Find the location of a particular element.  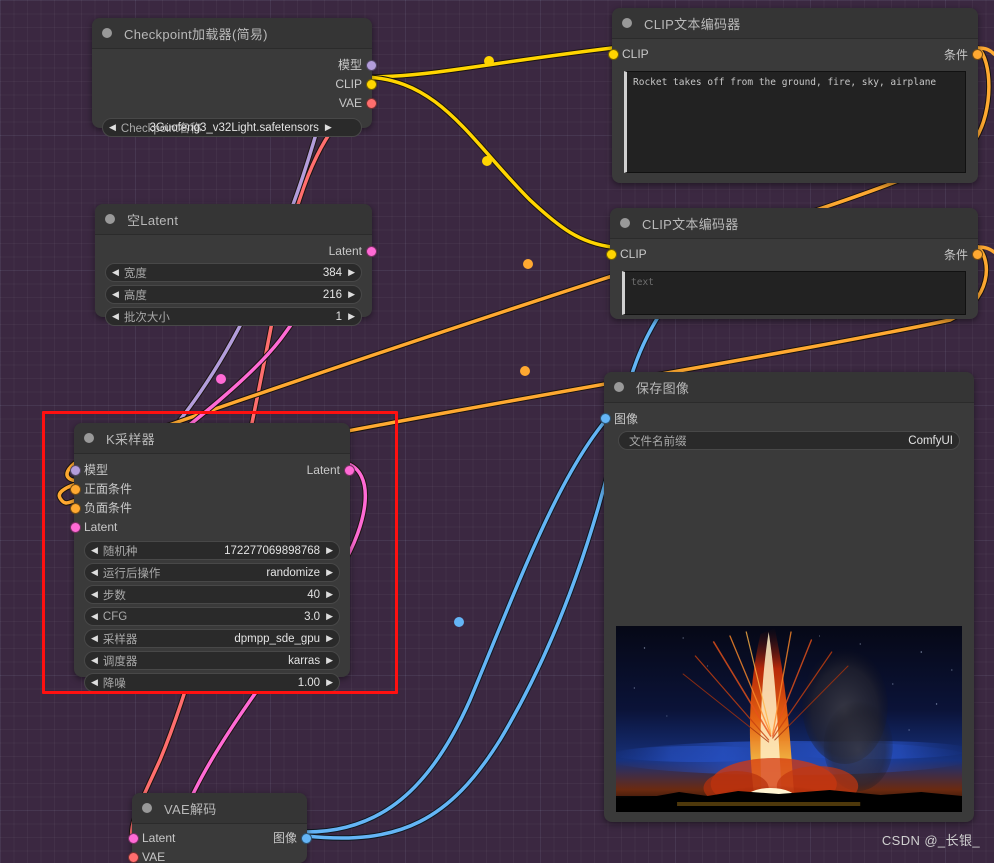

port-vae-input is located at coordinates (133, 857).